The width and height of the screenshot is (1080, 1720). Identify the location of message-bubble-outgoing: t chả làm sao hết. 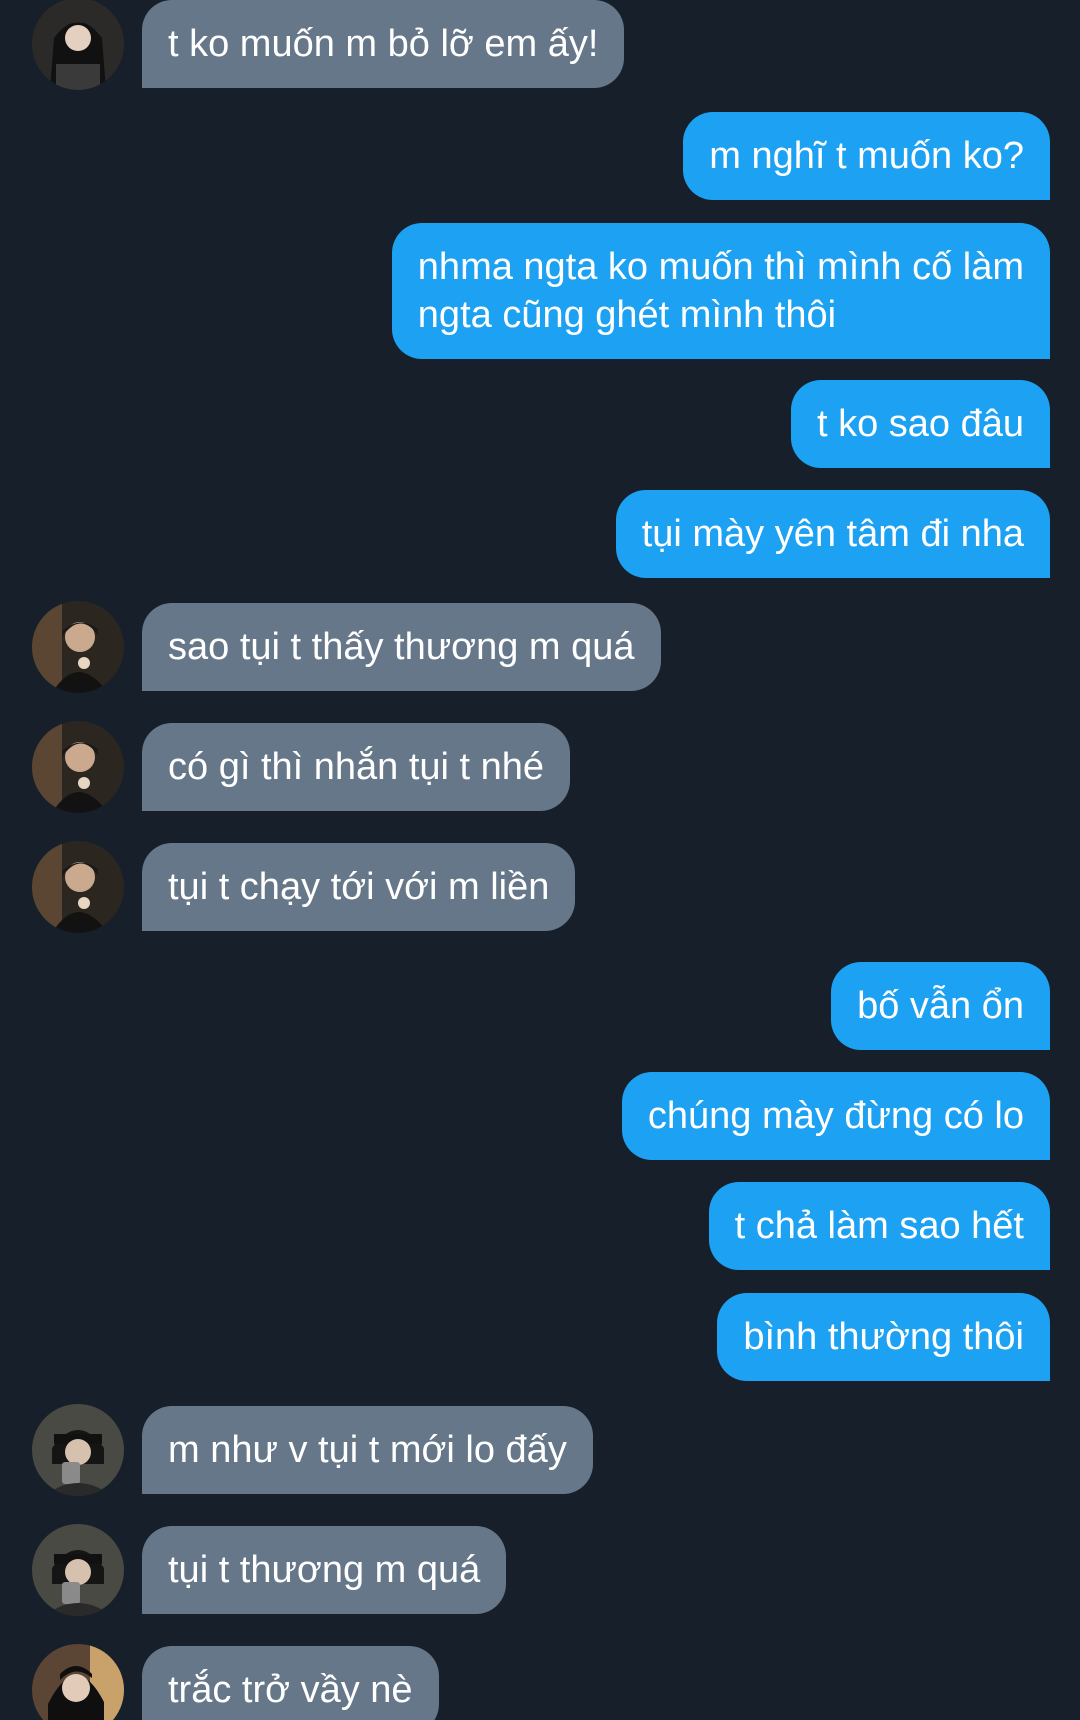
(879, 1226).